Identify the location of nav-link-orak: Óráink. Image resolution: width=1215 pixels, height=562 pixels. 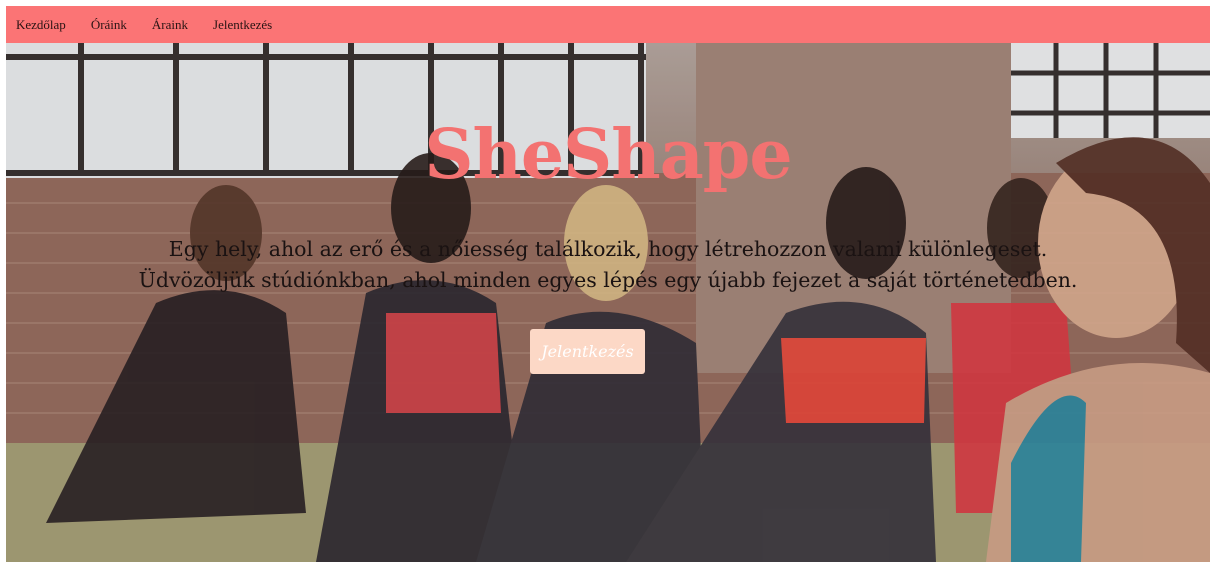
(109, 25).